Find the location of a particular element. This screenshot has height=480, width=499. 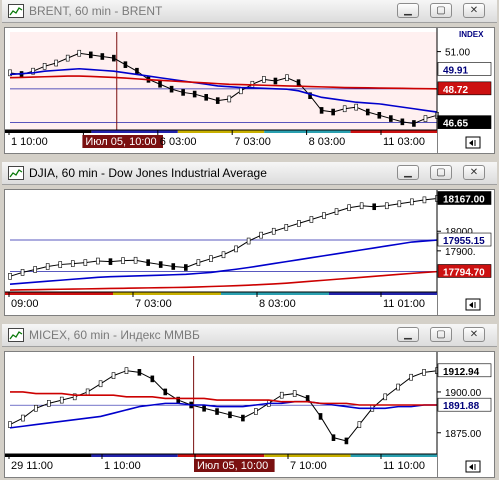

time-tick-label: Июл 05, 10:00 is located at coordinates (120, 142).